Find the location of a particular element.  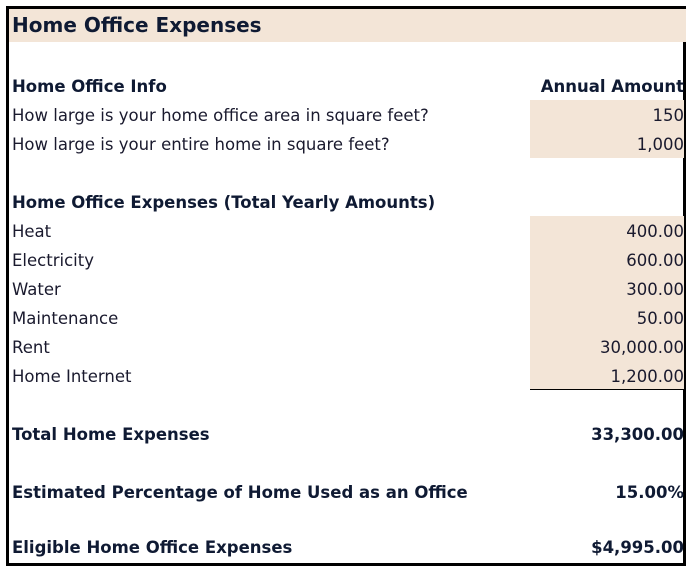

expense-input: 600.00 is located at coordinates (655, 260).